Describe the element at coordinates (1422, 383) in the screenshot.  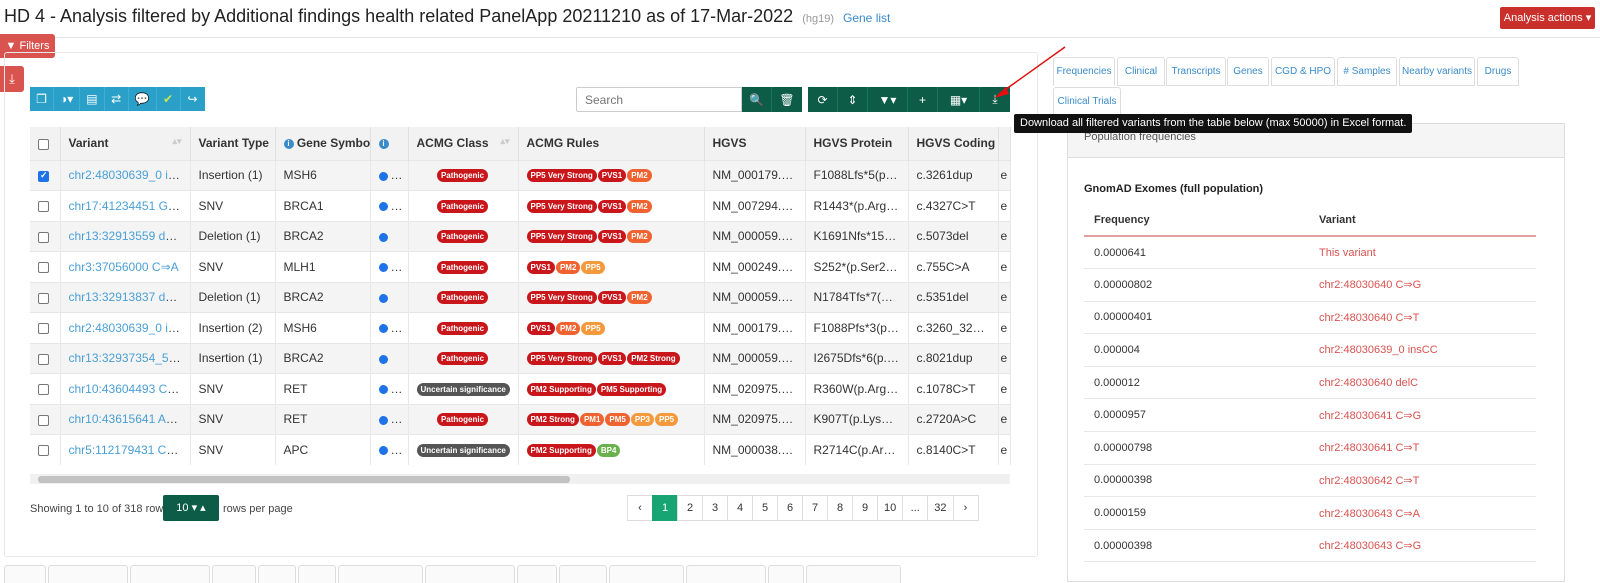
I see `variant-link: chr2:48030640 delC` at that location.